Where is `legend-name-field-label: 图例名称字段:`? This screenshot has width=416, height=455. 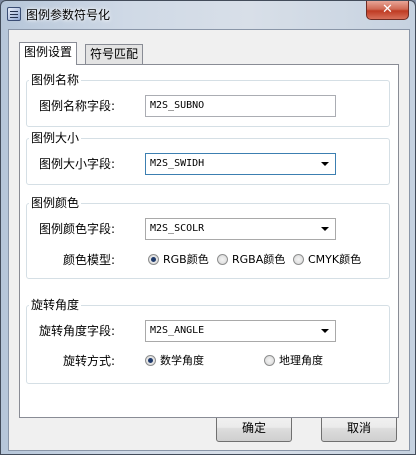 legend-name-field-label: 图例名称字段: is located at coordinates (77, 106).